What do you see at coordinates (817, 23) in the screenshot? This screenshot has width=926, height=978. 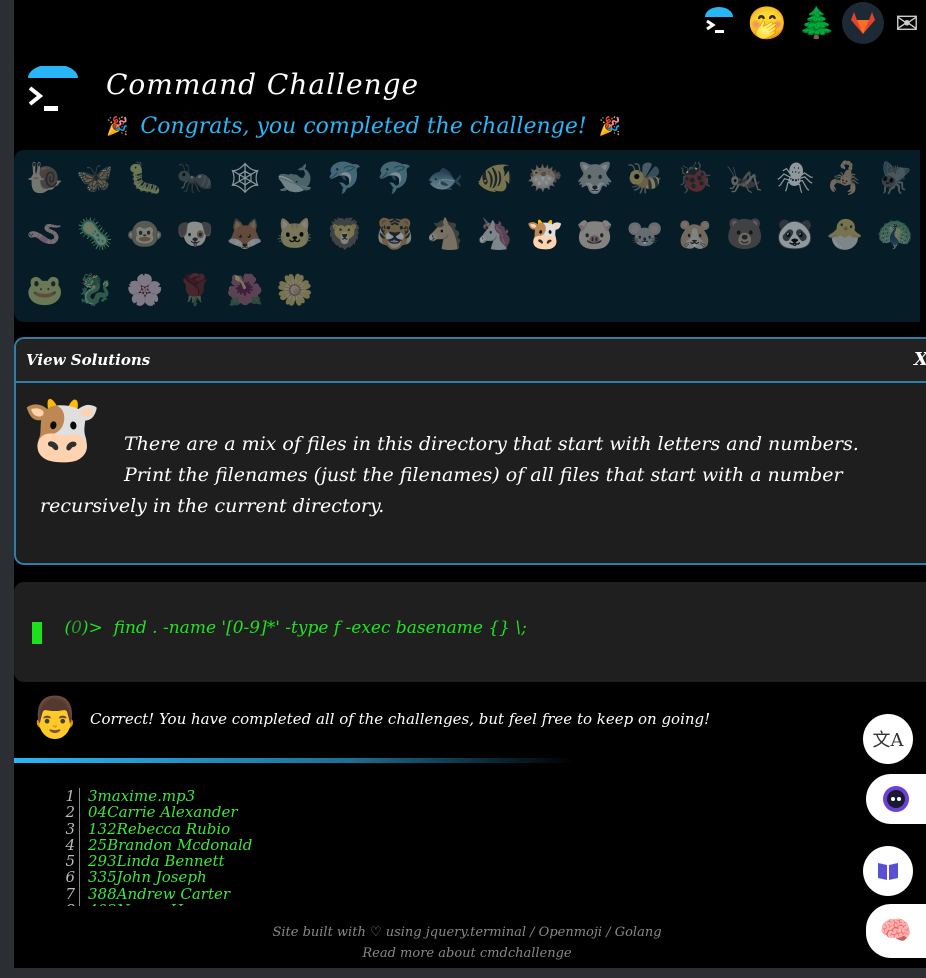 I see `tree-icon: 🌲` at bounding box center [817, 23].